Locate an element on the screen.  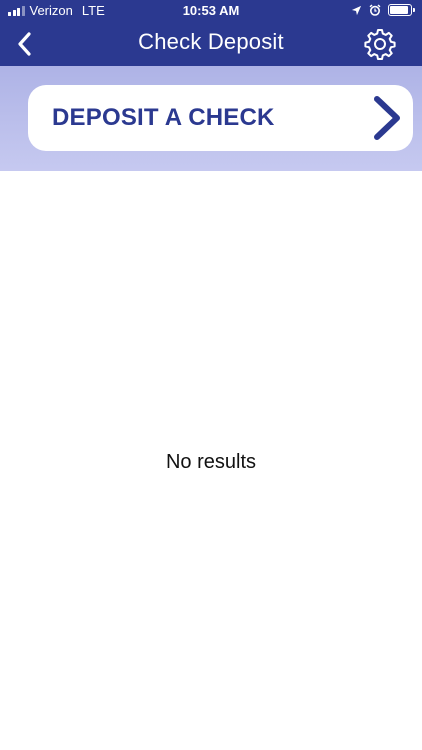
back-button is located at coordinates (24, 44).